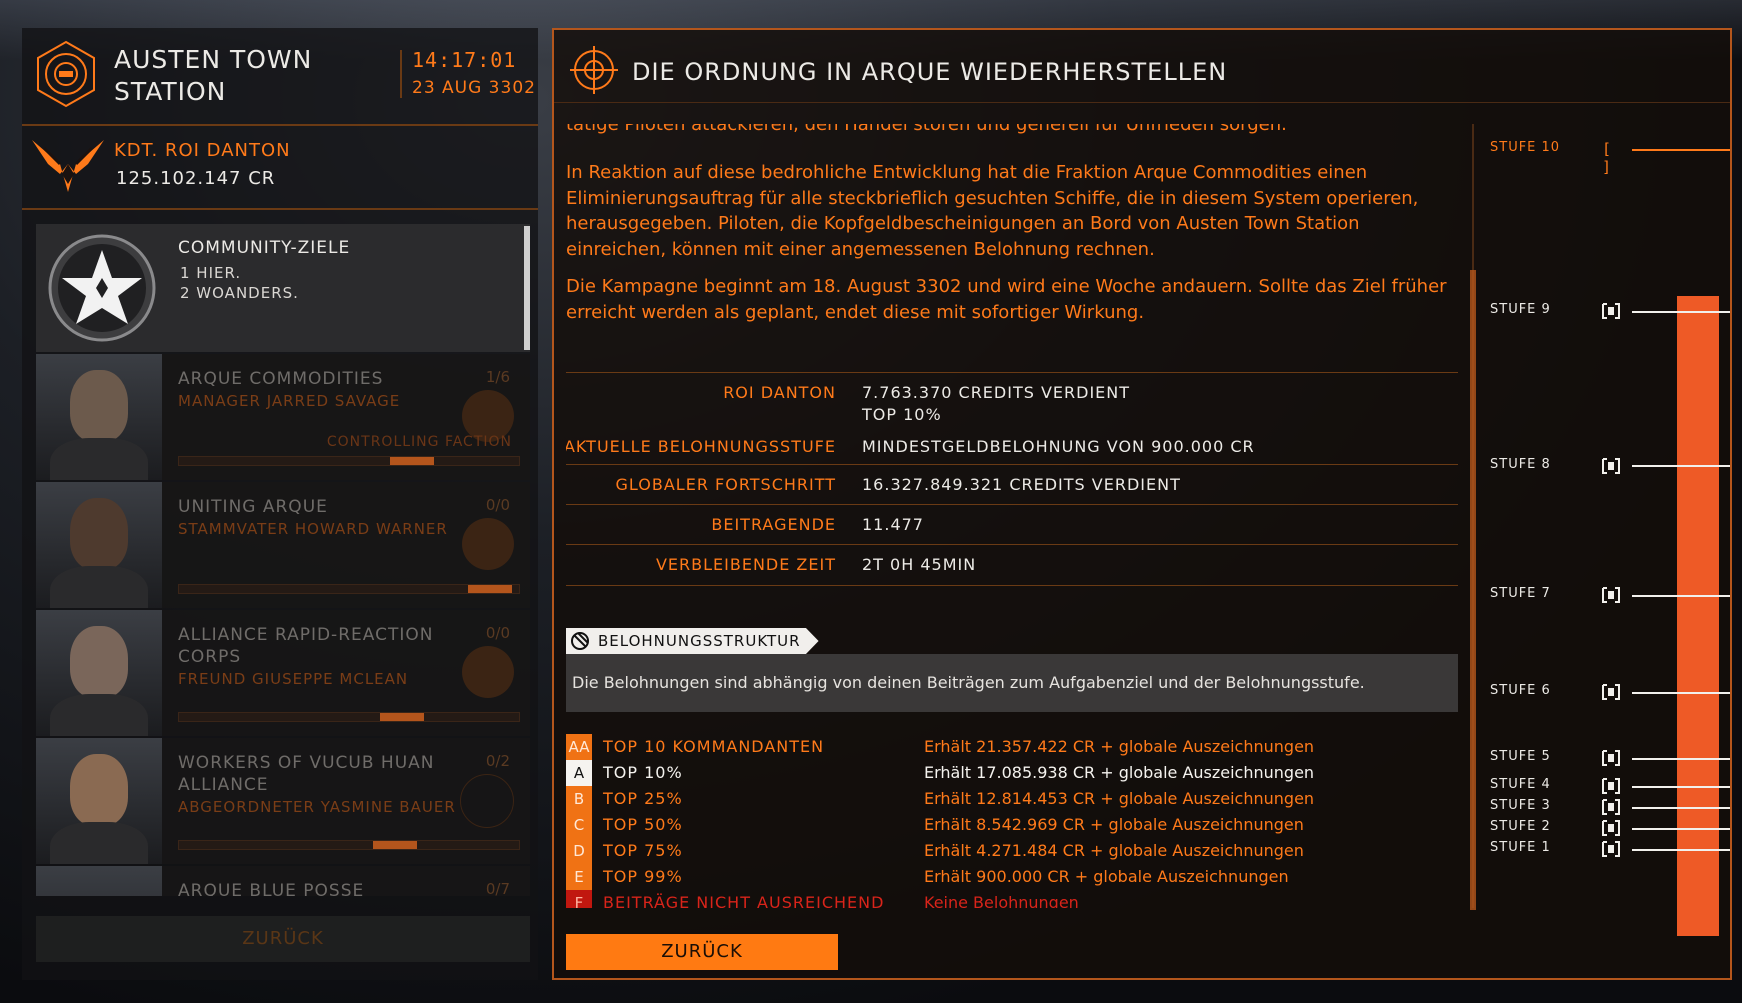 The height and width of the screenshot is (1003, 1742). Describe the element at coordinates (725, 484) in the screenshot. I see `stat-label-global: GLOBALER FORTSCHRITT` at that location.